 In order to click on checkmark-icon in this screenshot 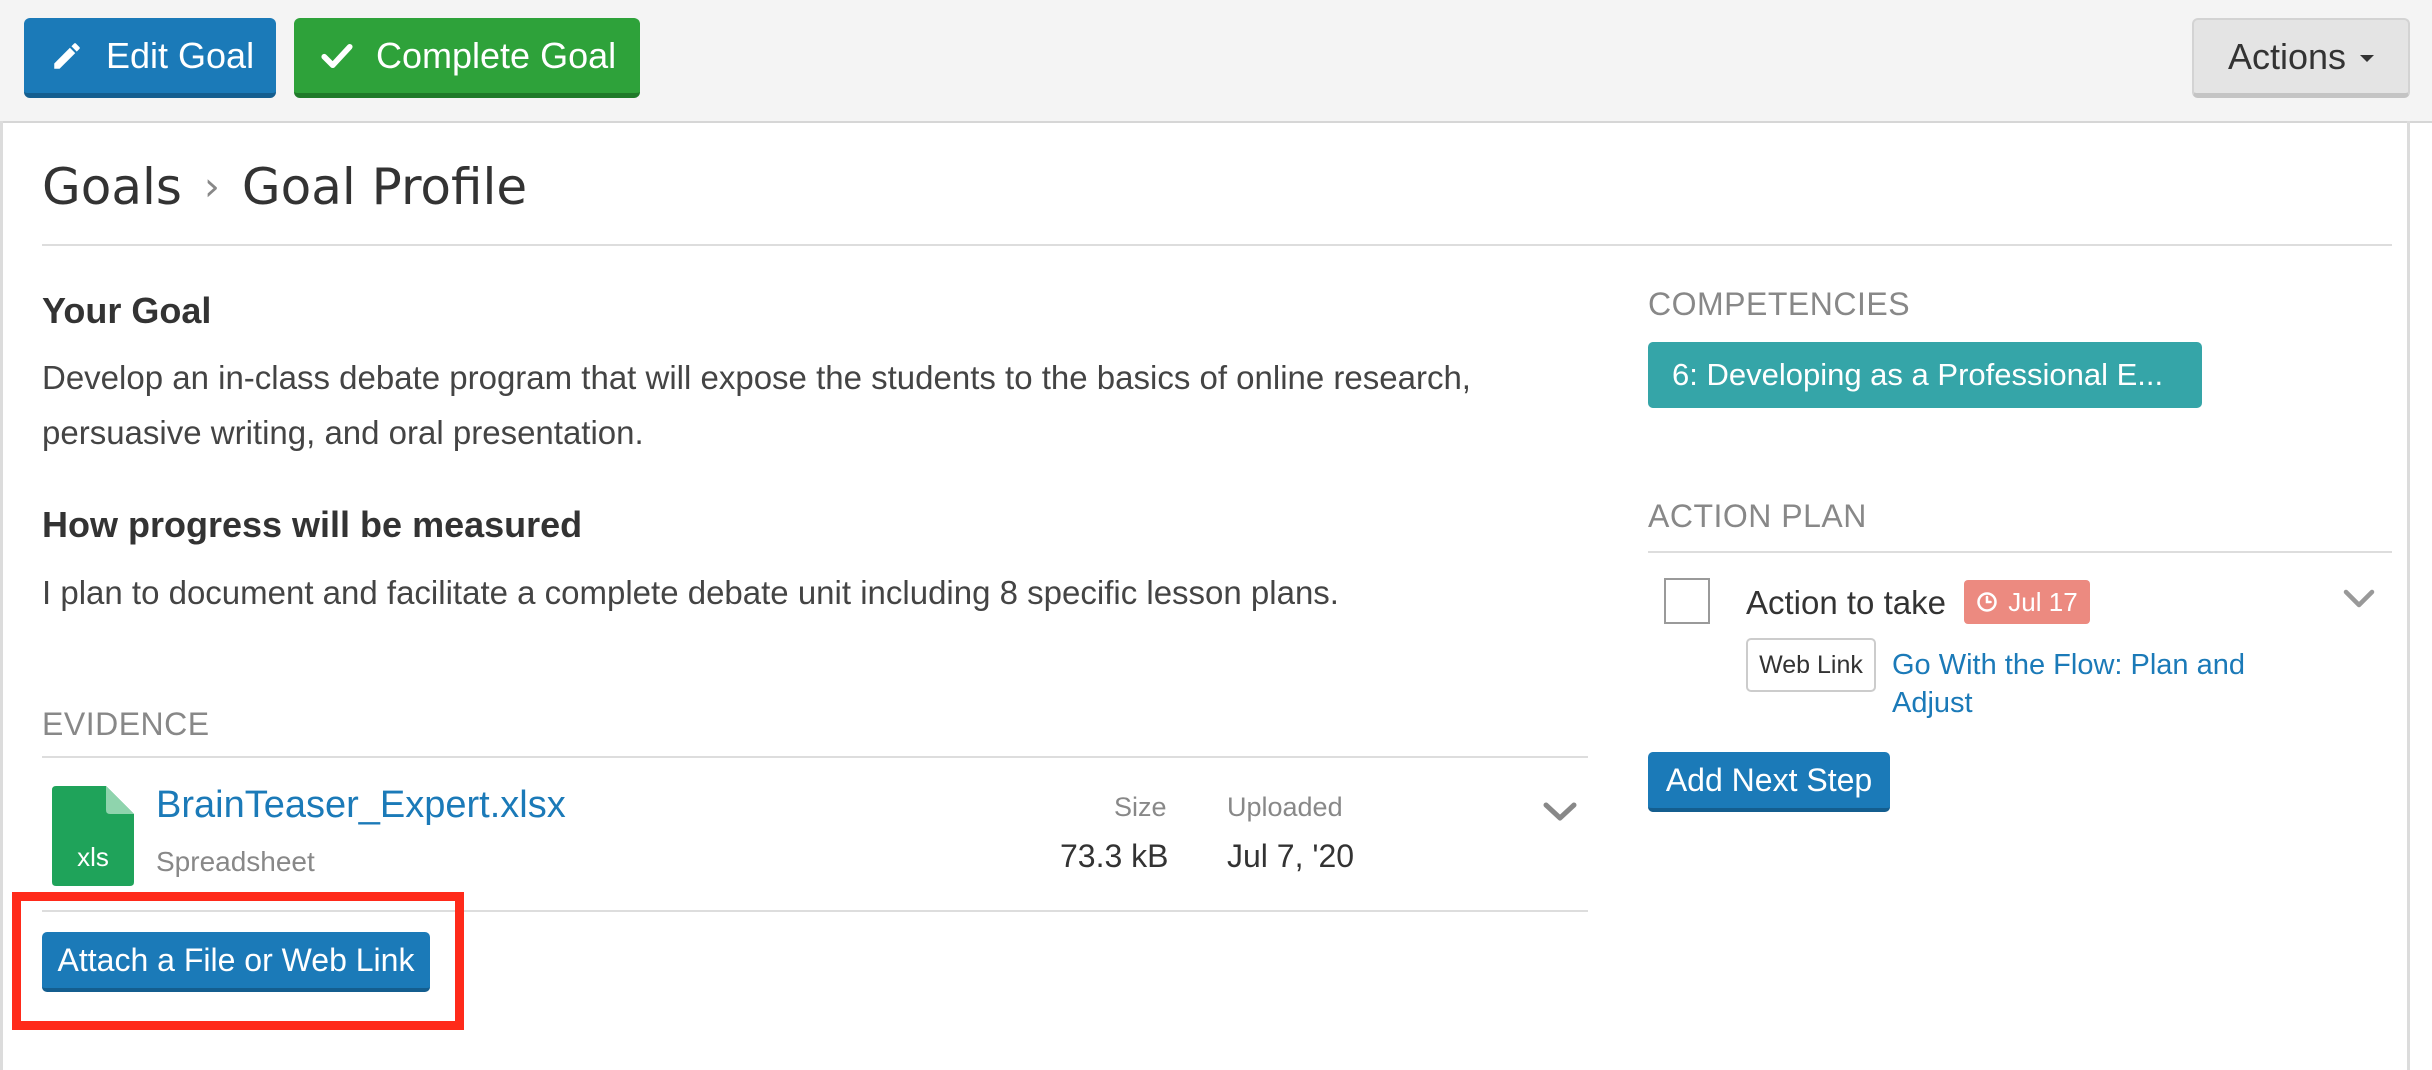, I will do `click(337, 55)`.